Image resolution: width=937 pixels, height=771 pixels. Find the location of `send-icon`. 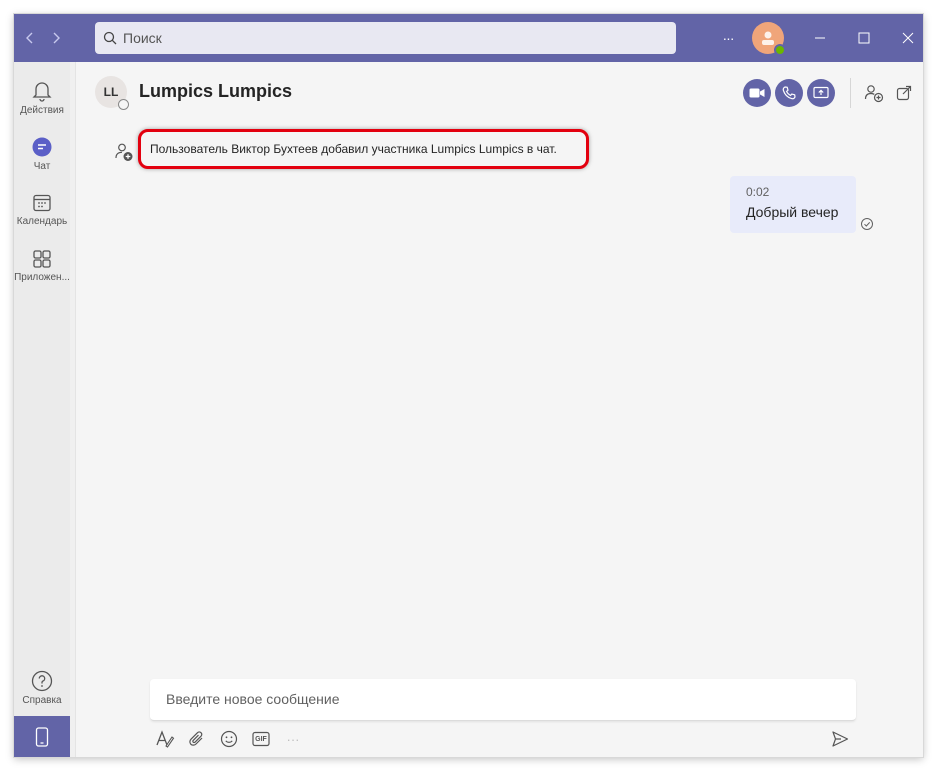

send-icon is located at coordinates (840, 739).